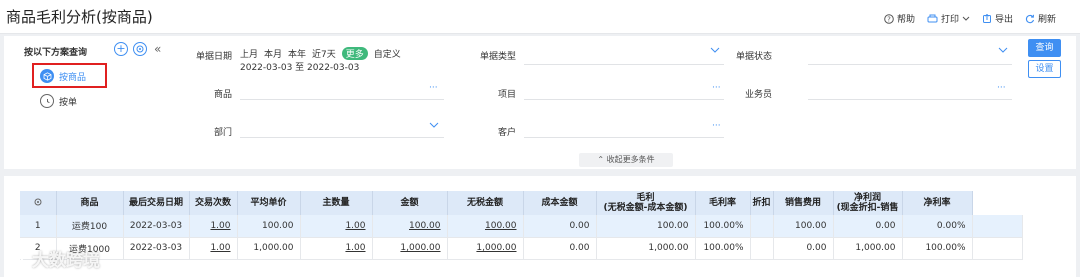  Describe the element at coordinates (646, 248) in the screenshot. I see `cell-gross: 1,000.00` at that location.